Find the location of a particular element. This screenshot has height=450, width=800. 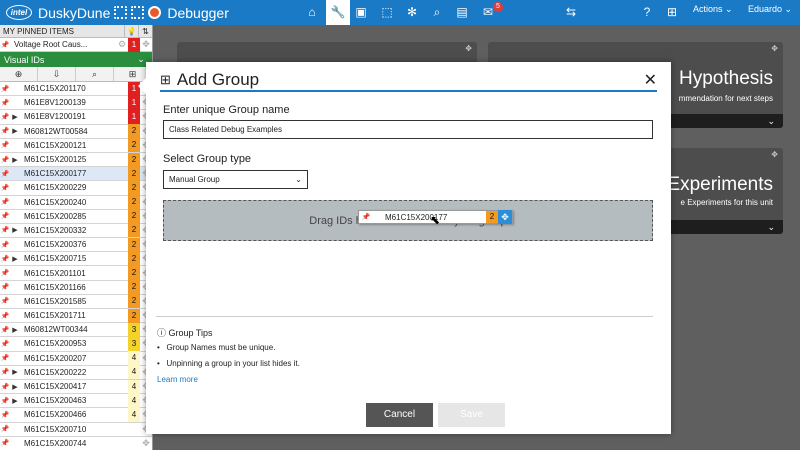

visual-id-row: 📌▶M61C15X2001252✥ is located at coordinates (76, 160).